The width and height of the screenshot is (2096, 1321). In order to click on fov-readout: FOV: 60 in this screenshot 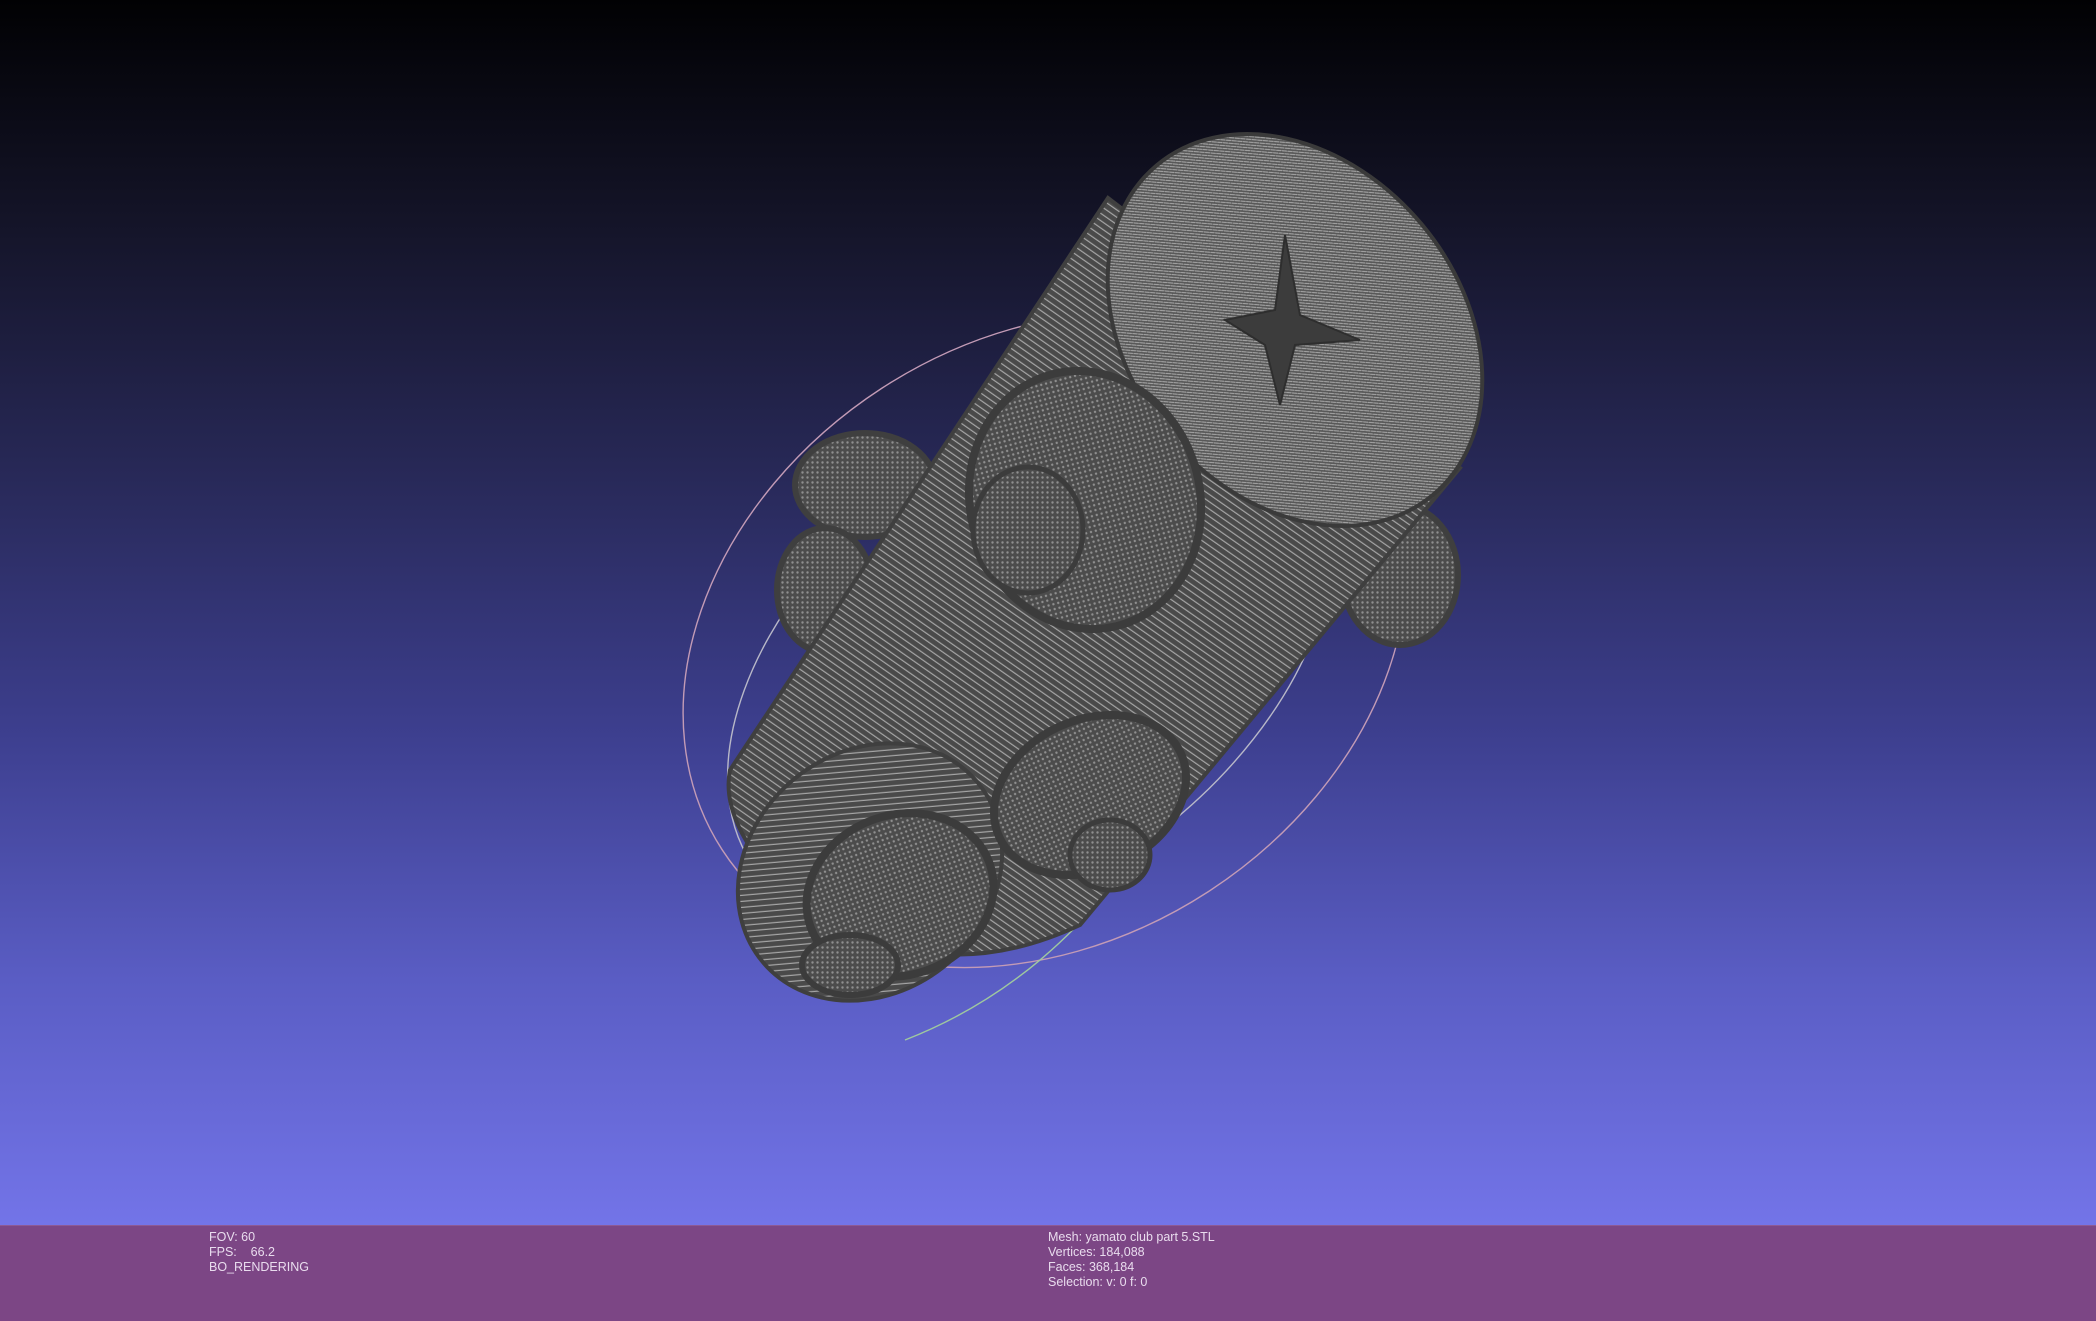, I will do `click(232, 1237)`.